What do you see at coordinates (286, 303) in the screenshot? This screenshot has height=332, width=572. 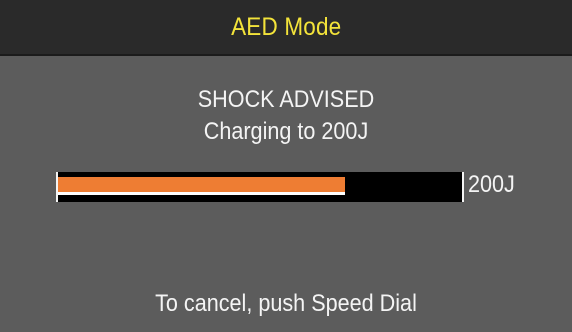 I see `cancel-instruction: To cancel, push Speed Dial` at bounding box center [286, 303].